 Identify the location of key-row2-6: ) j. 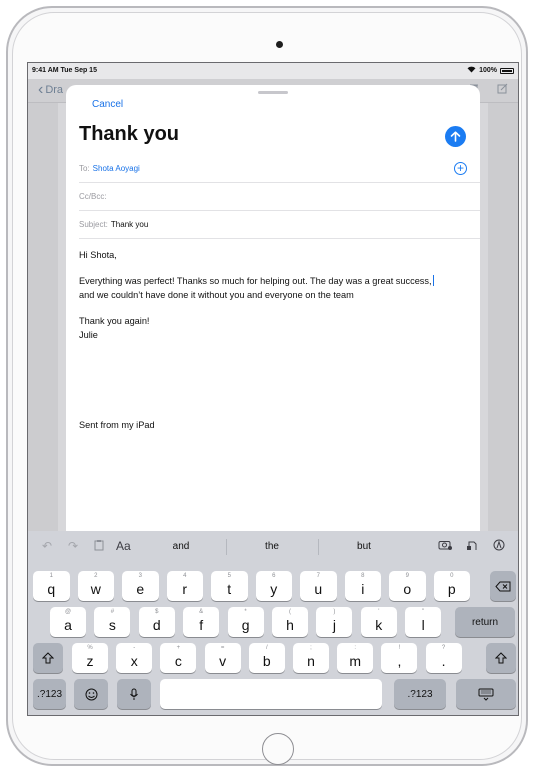
(334, 622).